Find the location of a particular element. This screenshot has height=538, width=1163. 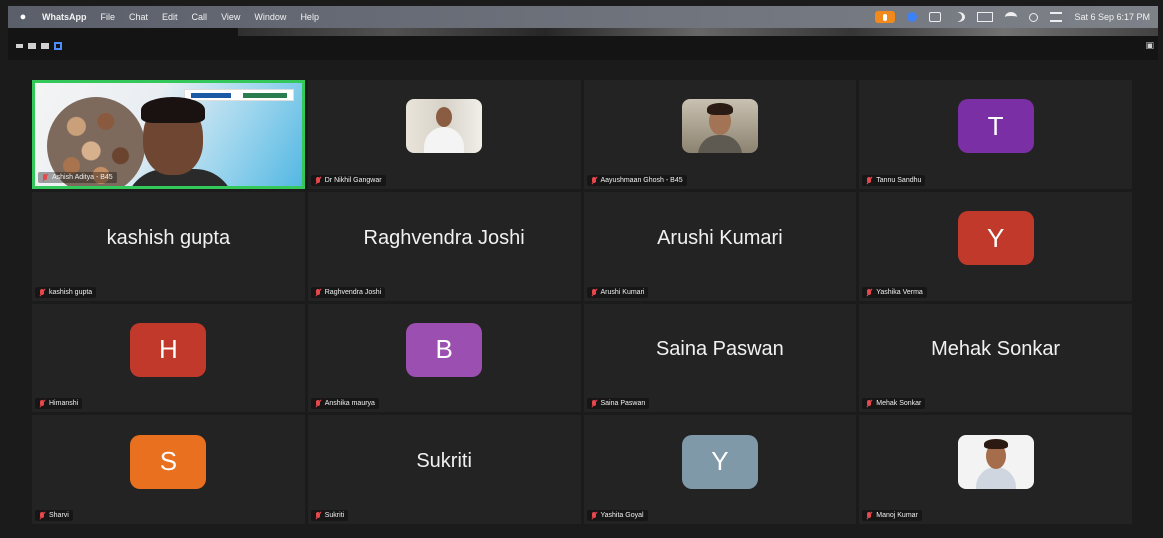

menu-view: View is located at coordinates (230, 17).